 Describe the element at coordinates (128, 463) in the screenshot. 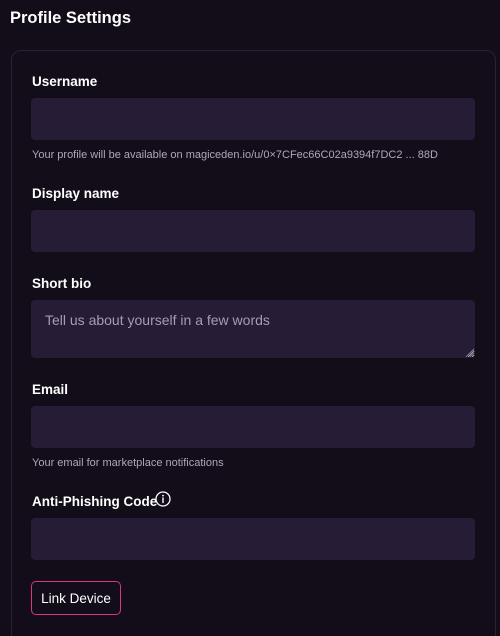

I see `email-hint: Your email for marketplace notifications` at that location.